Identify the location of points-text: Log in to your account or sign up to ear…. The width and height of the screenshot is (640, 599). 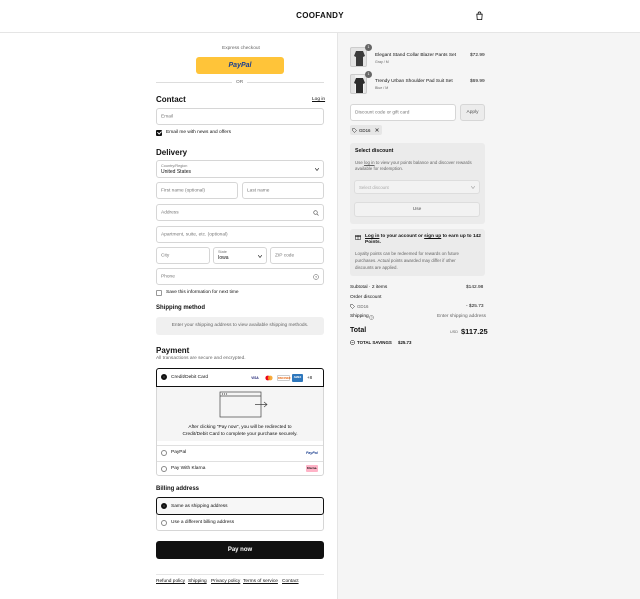
(423, 236).